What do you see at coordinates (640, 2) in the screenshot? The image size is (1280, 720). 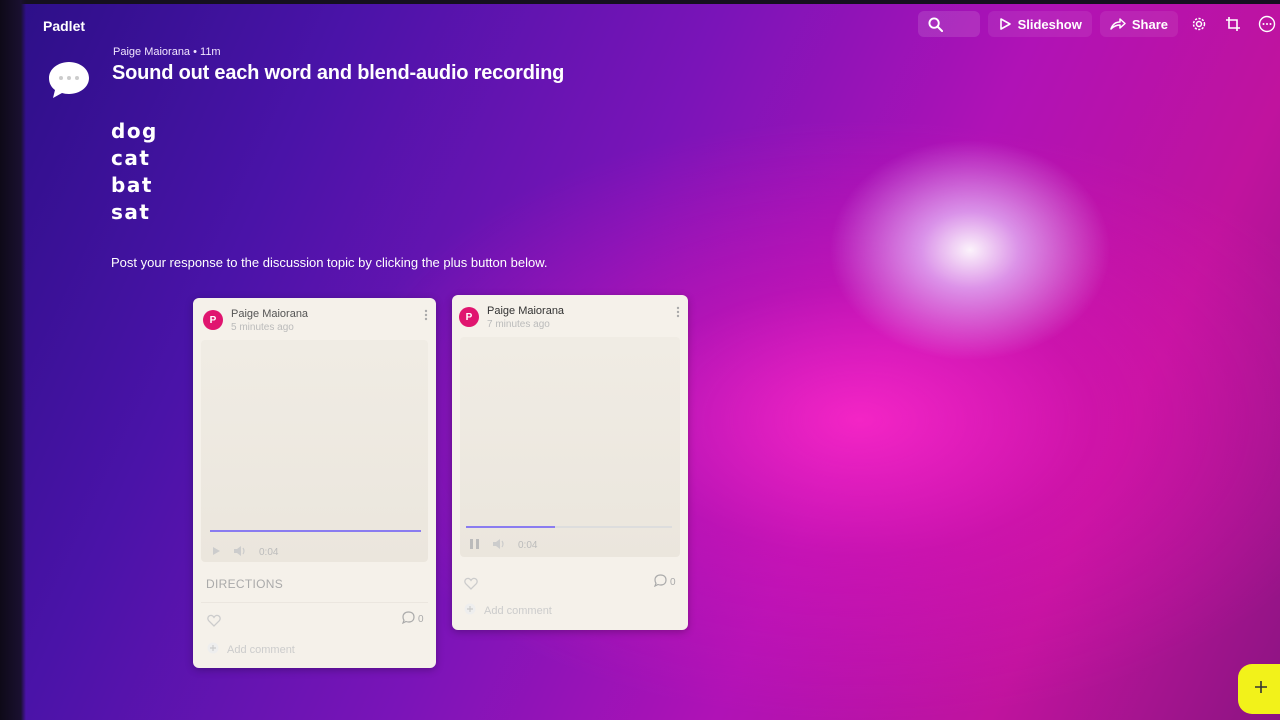 I see `screen-bezel-top` at bounding box center [640, 2].